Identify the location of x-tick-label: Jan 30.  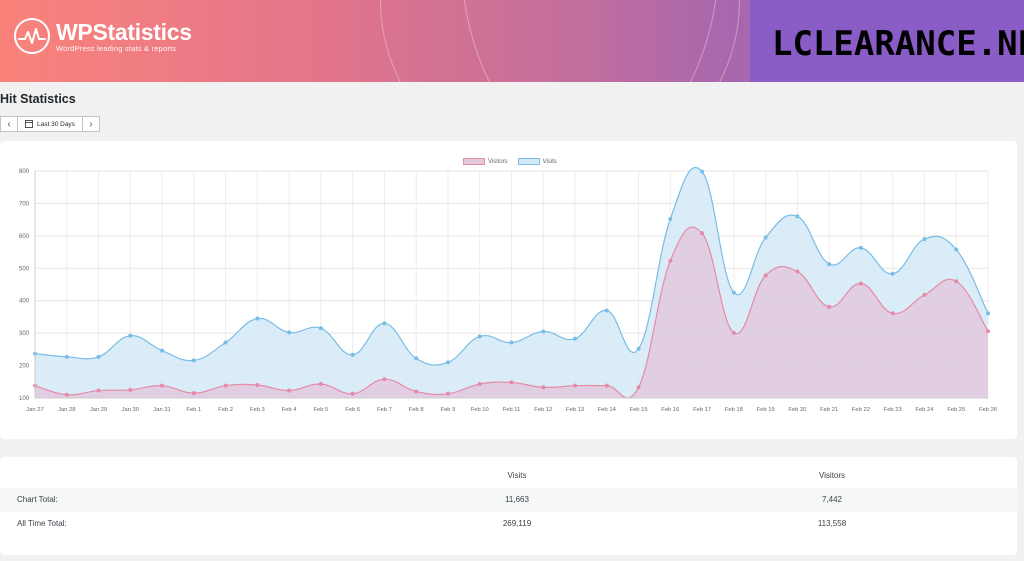
(130, 410).